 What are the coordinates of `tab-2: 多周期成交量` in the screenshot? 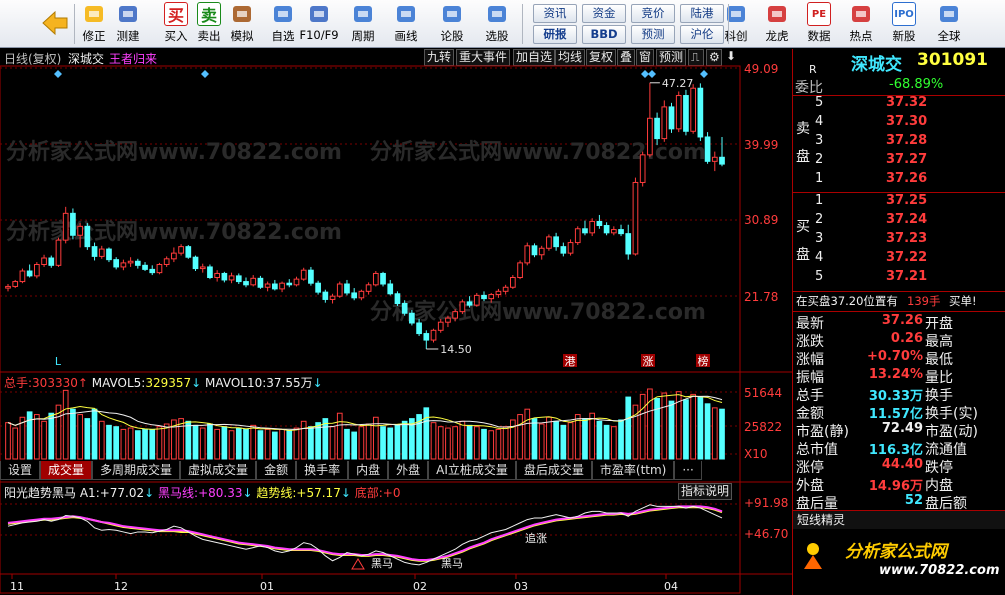 It's located at (136, 470).